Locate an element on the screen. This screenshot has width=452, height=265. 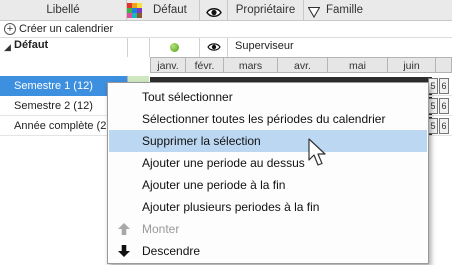
menu-item-add-period-above: Ajouter une periode au dessus is located at coordinates (268, 163).